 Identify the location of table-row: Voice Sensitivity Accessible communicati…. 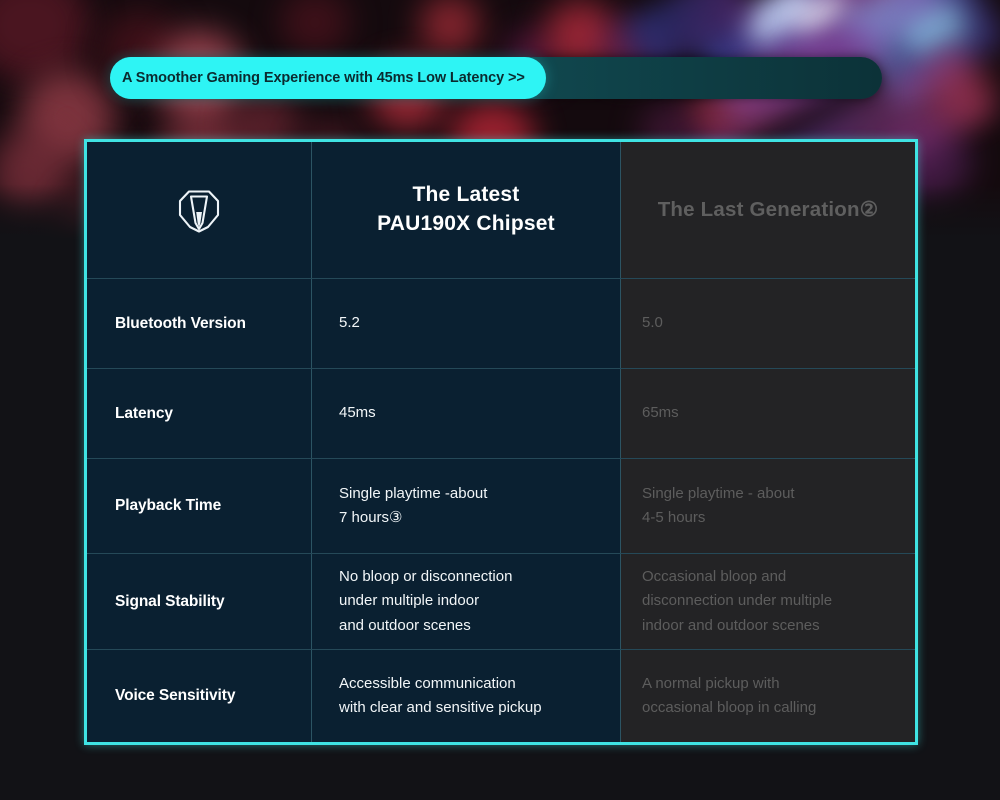
(501, 695).